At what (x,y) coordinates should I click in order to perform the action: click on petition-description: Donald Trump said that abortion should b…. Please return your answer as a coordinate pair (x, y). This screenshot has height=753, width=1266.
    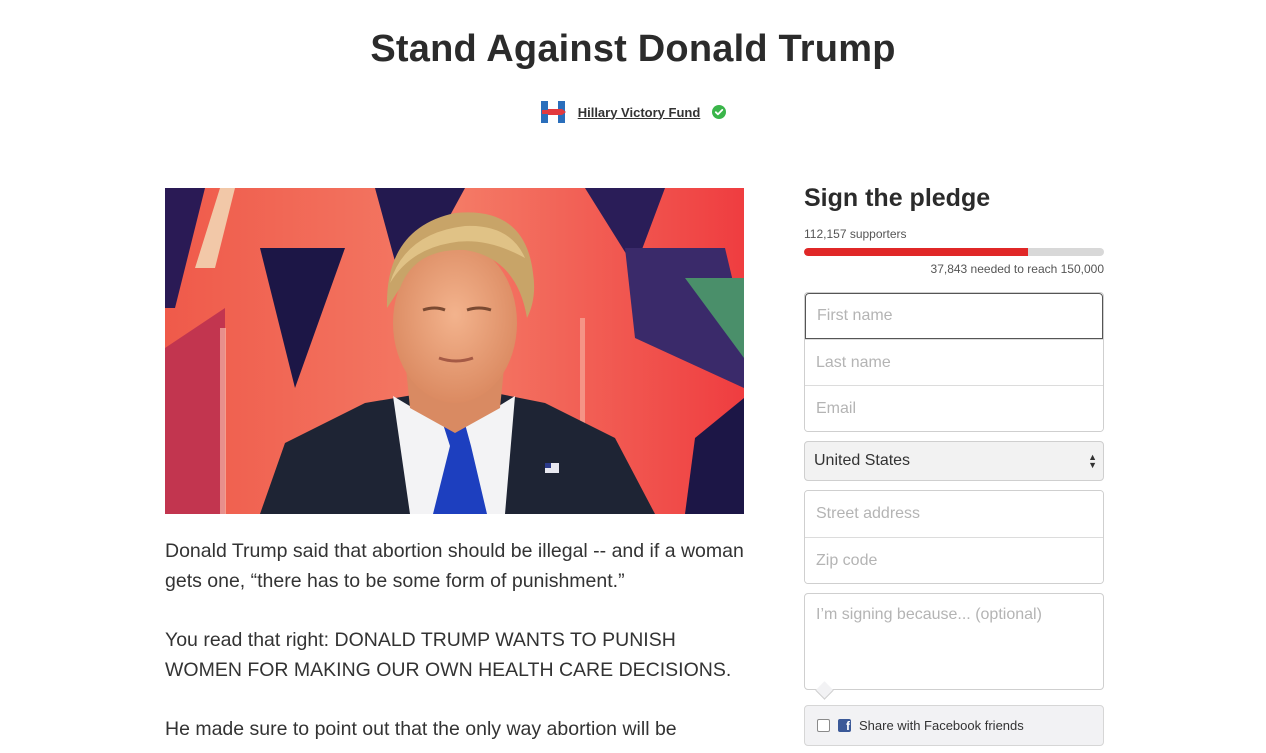
    Looking at the image, I should click on (455, 644).